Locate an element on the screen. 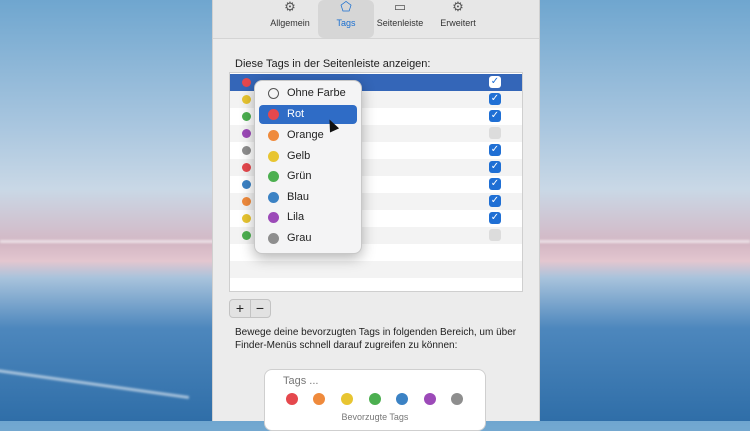 The image size is (750, 431). menu-item-blau: Blau is located at coordinates (308, 197).